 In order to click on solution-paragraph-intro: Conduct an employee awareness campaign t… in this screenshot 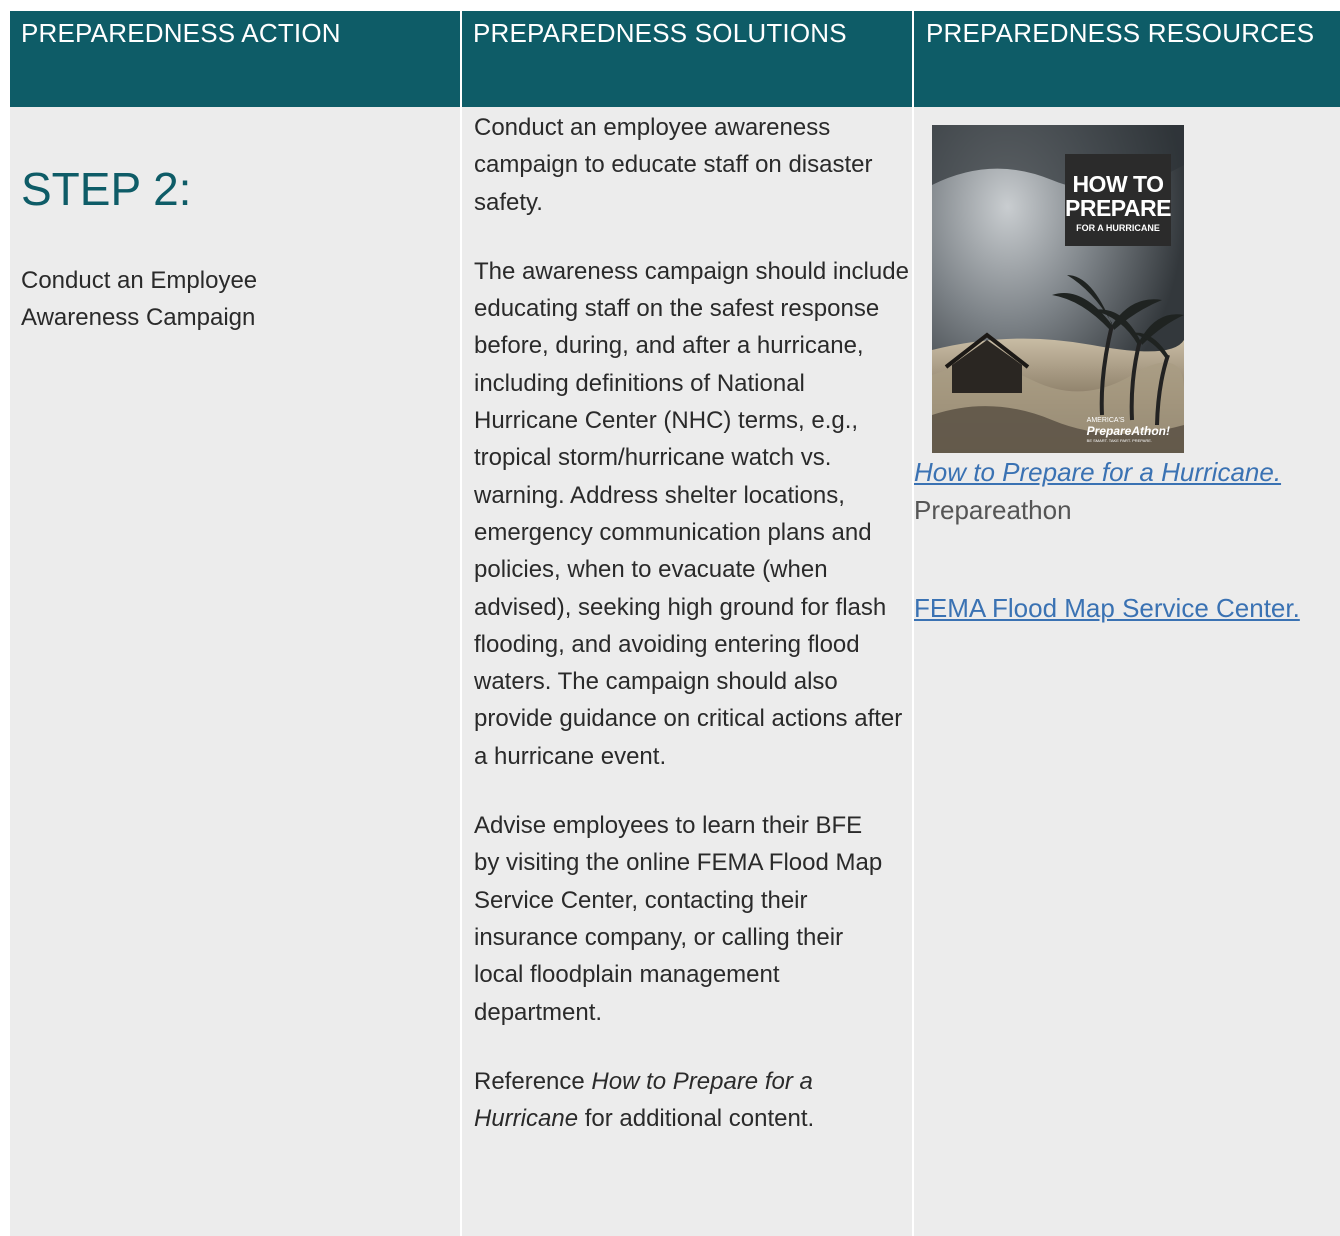, I will do `click(673, 165)`.